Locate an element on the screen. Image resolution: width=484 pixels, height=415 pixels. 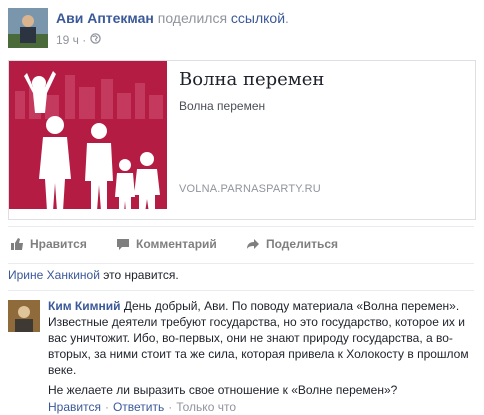
post-author-name: Ави Аптекман is located at coordinates (105, 18).